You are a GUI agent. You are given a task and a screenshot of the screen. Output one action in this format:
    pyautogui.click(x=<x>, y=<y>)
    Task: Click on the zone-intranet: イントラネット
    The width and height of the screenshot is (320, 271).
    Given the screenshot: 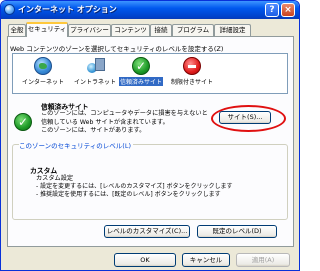 What is the action you would take?
    pyautogui.click(x=95, y=71)
    